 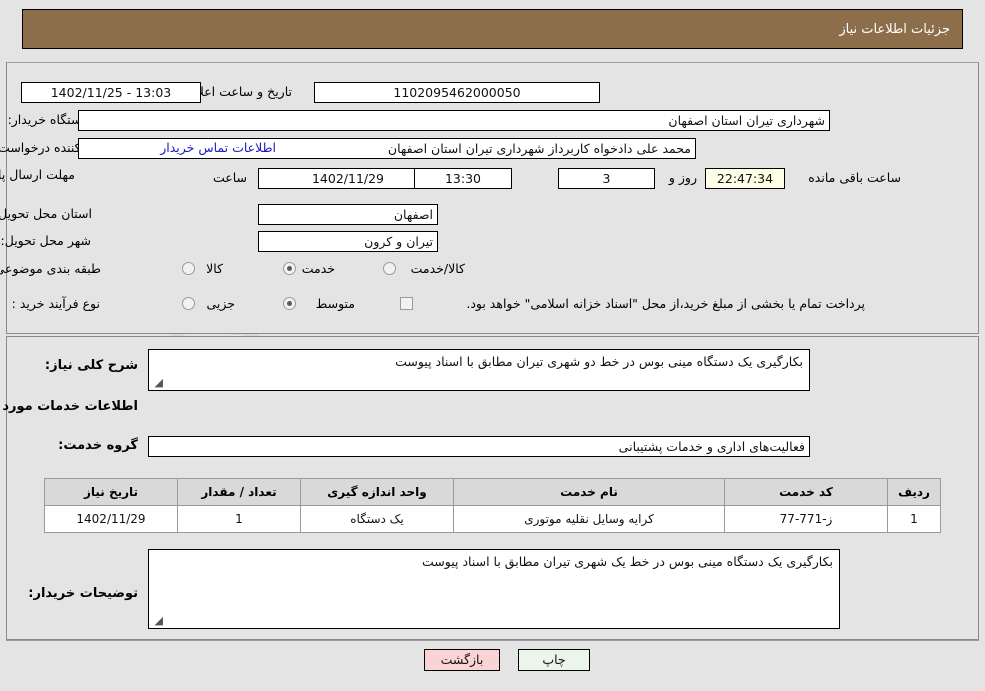 I want to click on radio-category-khedmat, so click(x=289, y=268).